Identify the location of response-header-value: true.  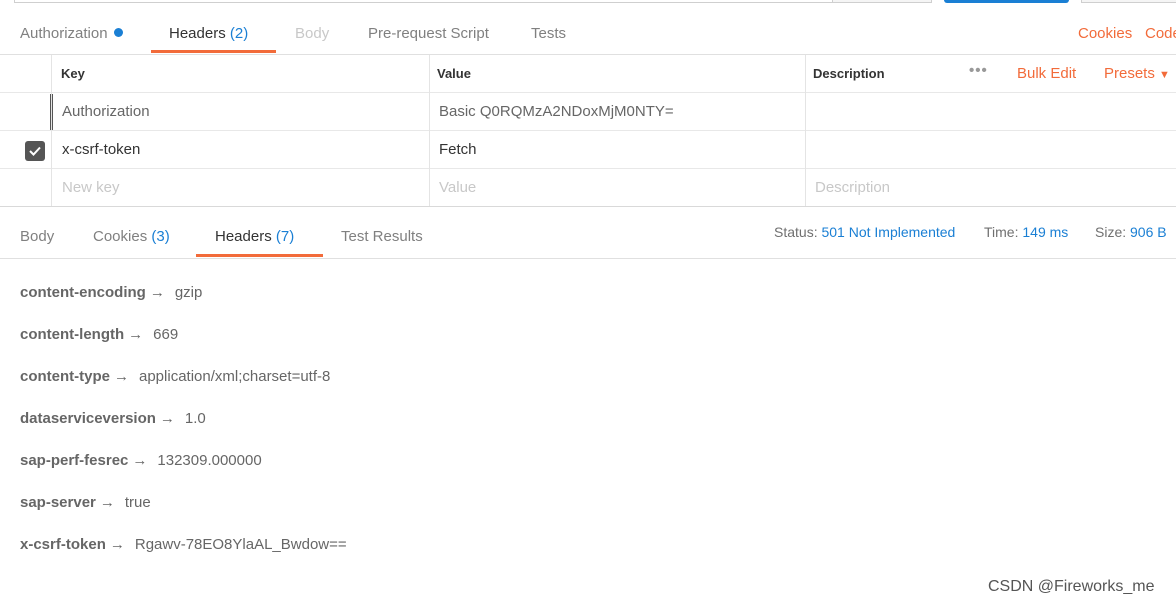
(137, 502).